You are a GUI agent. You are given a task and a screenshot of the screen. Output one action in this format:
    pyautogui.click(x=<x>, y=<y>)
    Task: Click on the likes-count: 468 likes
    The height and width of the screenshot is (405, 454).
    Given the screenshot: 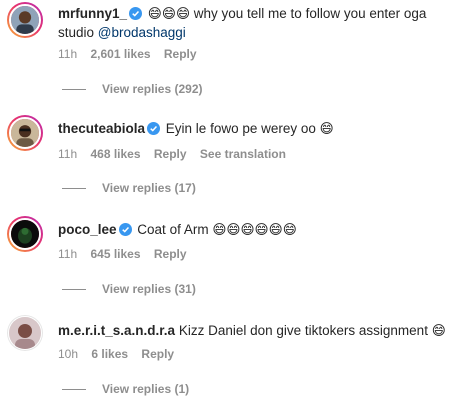 What is the action you would take?
    pyautogui.click(x=115, y=154)
    